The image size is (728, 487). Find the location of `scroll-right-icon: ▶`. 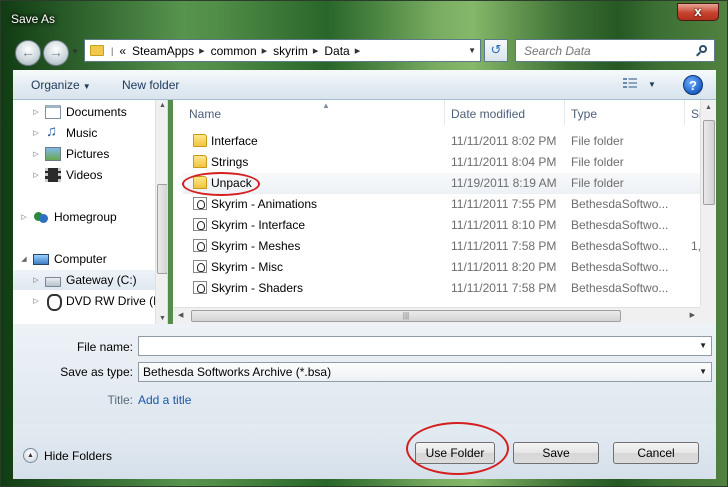

scroll-right-icon: ▶ is located at coordinates (692, 315).